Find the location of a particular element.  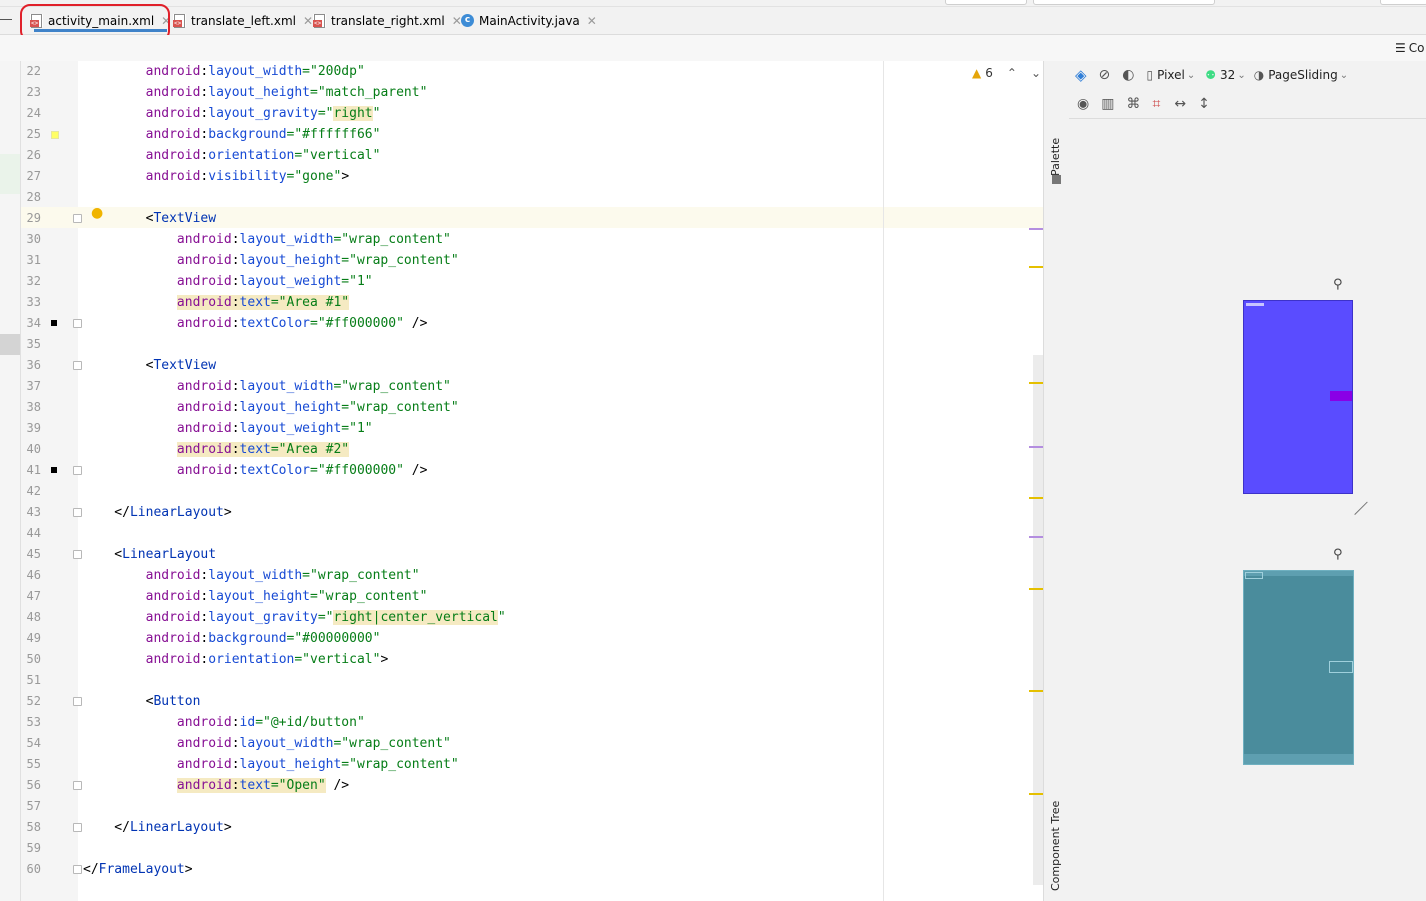

line-number: 36 is located at coordinates (33, 365).